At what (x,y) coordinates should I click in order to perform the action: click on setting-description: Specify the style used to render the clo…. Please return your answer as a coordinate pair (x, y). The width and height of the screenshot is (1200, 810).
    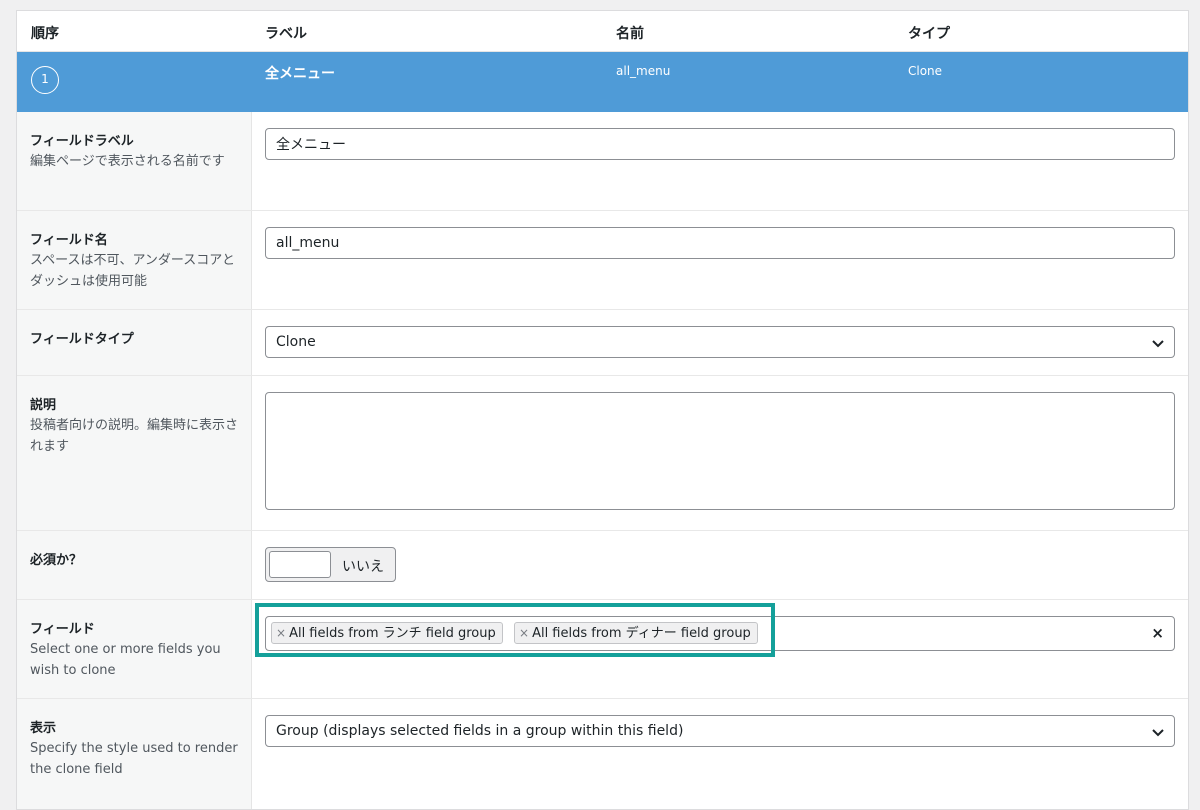
    Looking at the image, I should click on (134, 759).